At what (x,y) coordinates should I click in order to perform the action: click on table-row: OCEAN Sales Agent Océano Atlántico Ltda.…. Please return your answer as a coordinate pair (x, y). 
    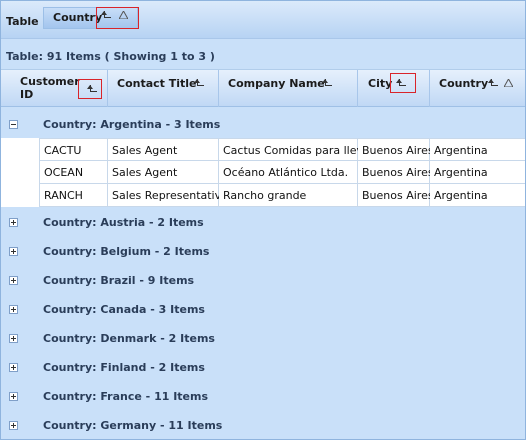
    Looking at the image, I should click on (263, 172).